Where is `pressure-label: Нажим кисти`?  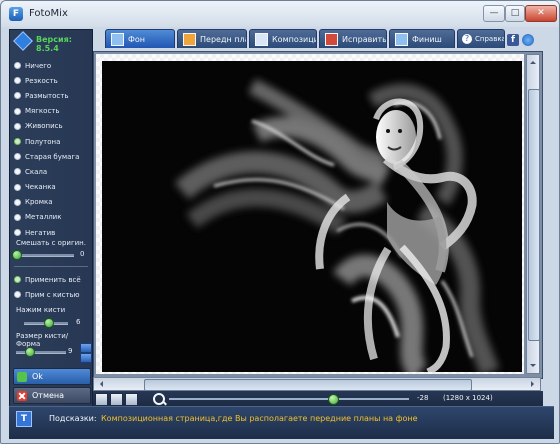
pressure-label: Нажим кисти is located at coordinates (41, 310).